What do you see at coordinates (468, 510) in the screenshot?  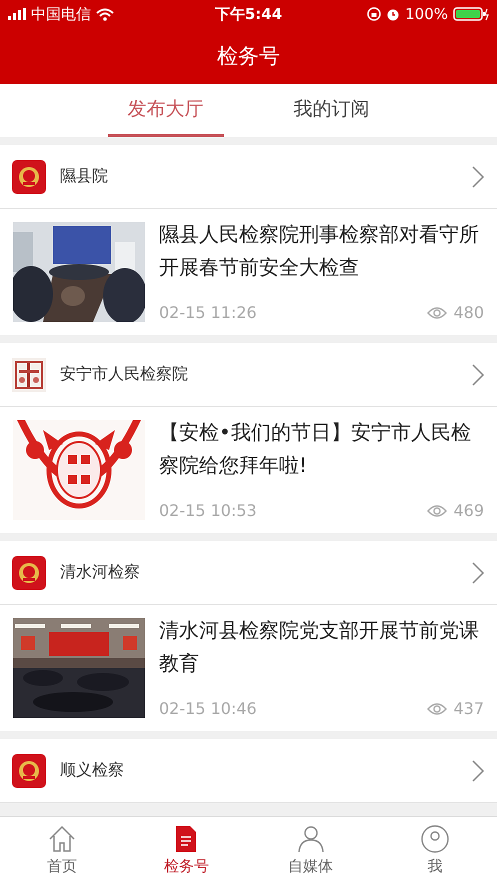 I see `view-count: 469` at bounding box center [468, 510].